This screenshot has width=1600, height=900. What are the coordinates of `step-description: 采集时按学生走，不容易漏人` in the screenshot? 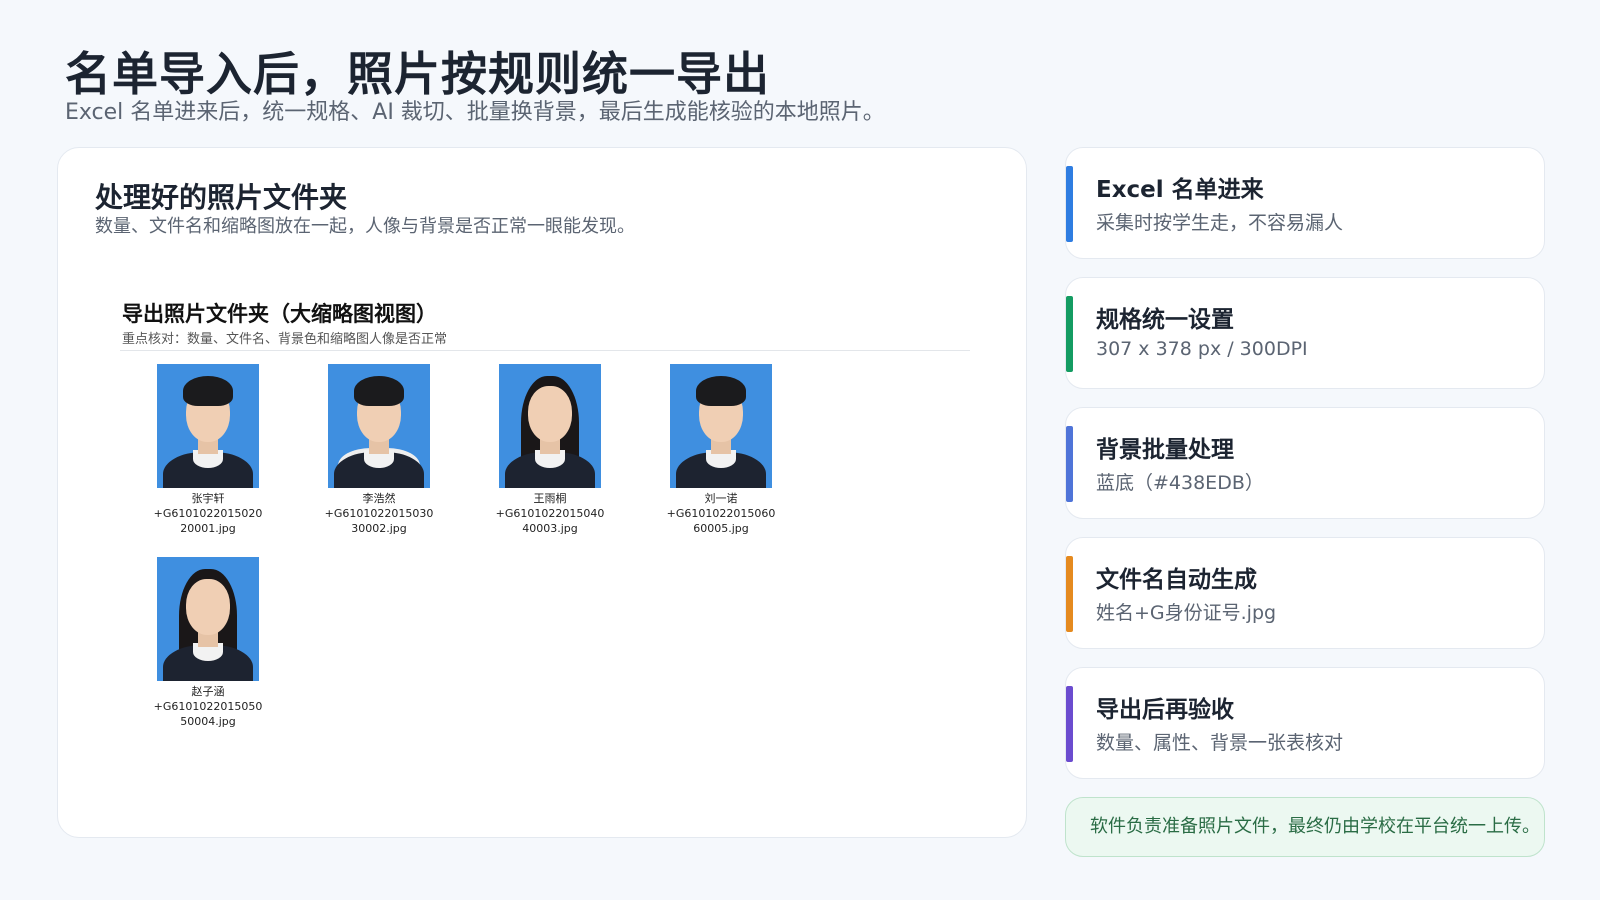 It's located at (1220, 223).